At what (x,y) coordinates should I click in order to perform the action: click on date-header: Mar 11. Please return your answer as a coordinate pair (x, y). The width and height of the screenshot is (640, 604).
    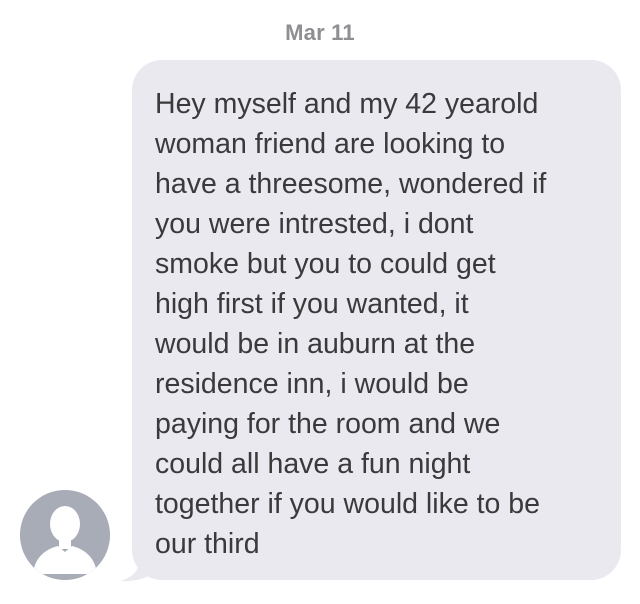
    Looking at the image, I should click on (320, 32).